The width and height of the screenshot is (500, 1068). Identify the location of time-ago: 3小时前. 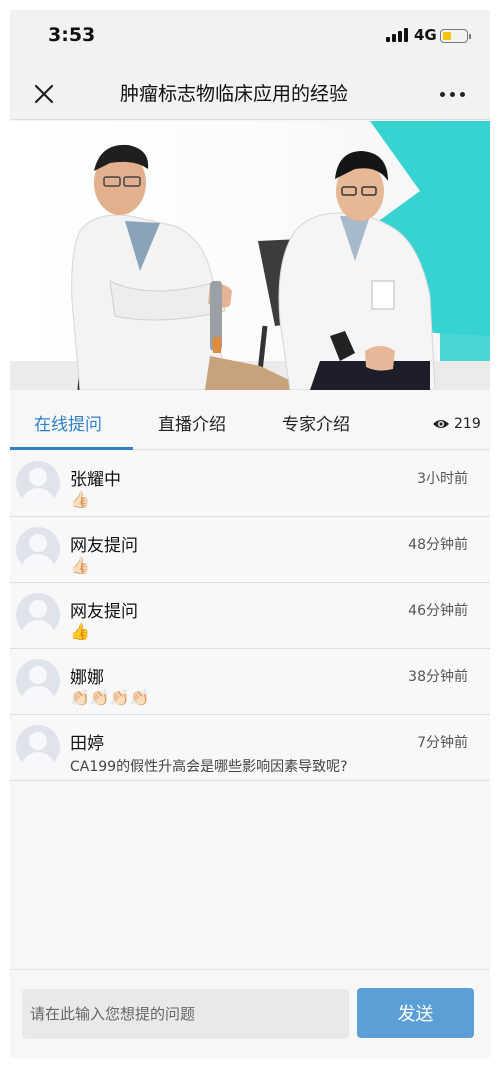
(442, 479).